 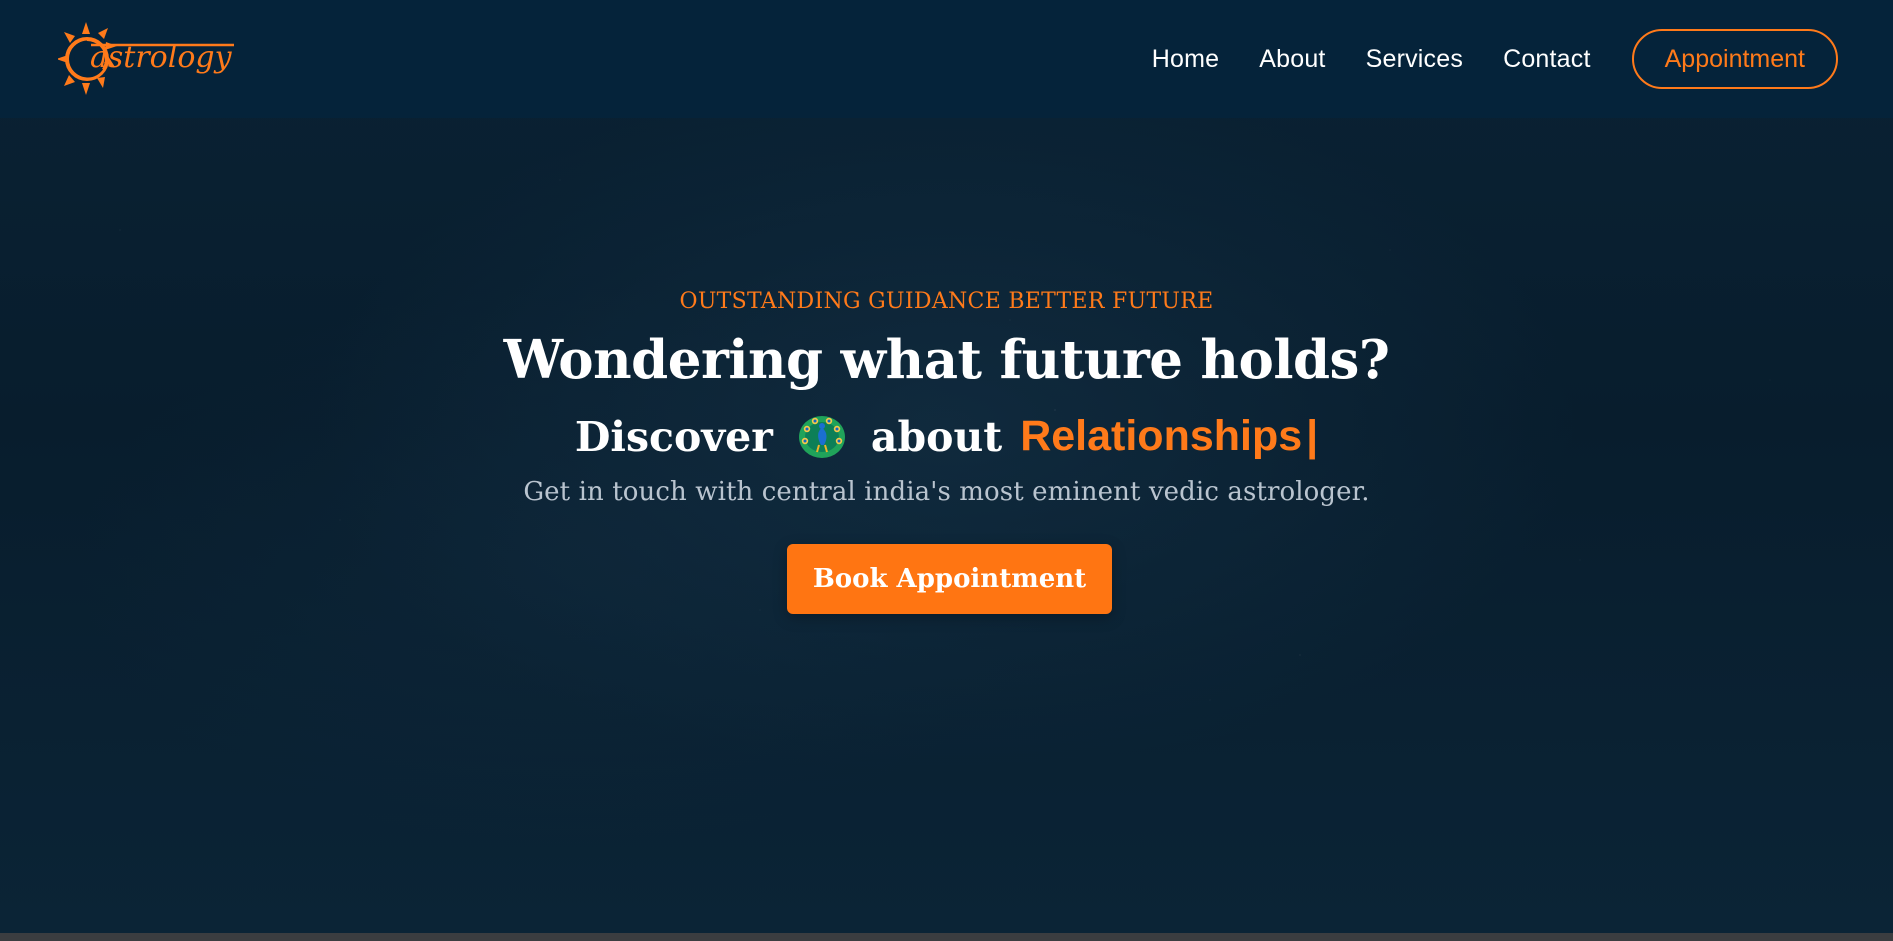 What do you see at coordinates (946, 360) in the screenshot?
I see `hero-headline: Wondering what future holds?` at bounding box center [946, 360].